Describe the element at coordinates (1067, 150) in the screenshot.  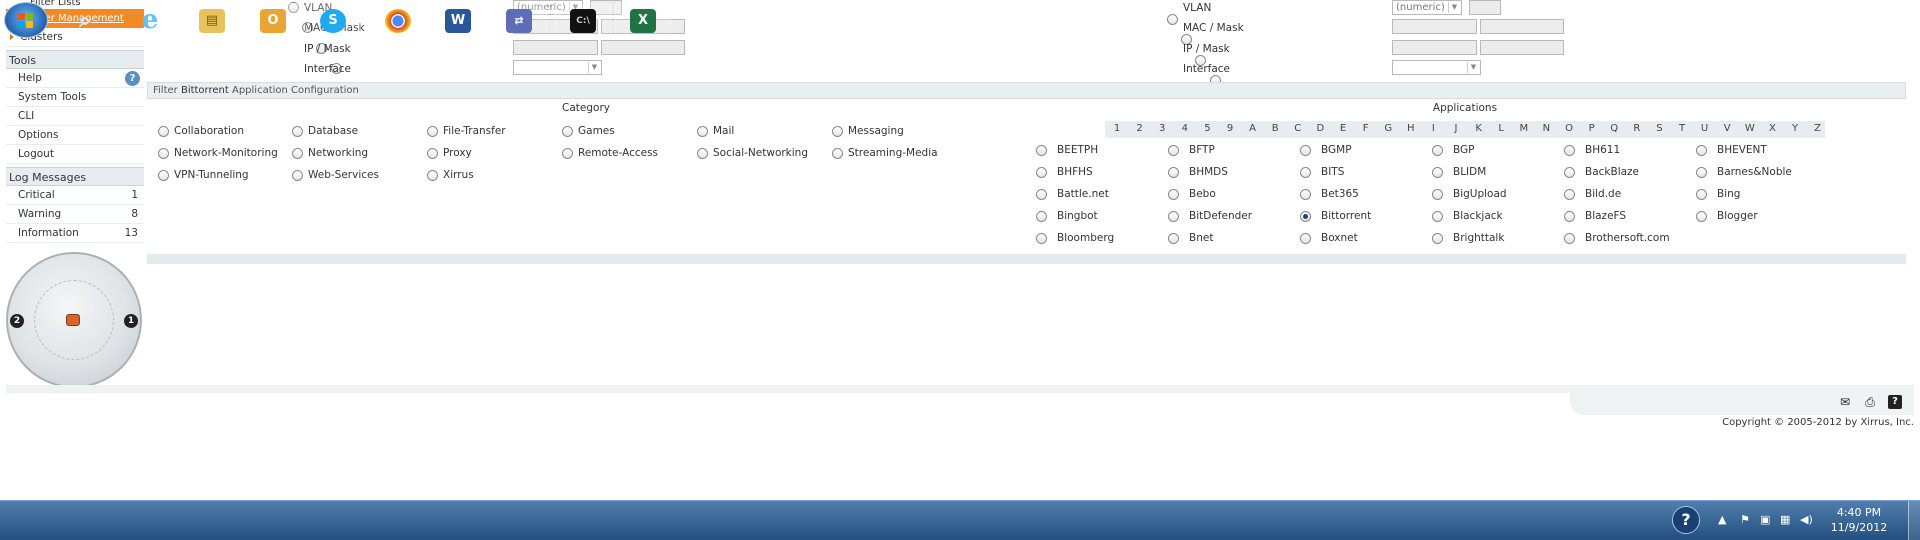
I see `application-option: BEETPH` at that location.